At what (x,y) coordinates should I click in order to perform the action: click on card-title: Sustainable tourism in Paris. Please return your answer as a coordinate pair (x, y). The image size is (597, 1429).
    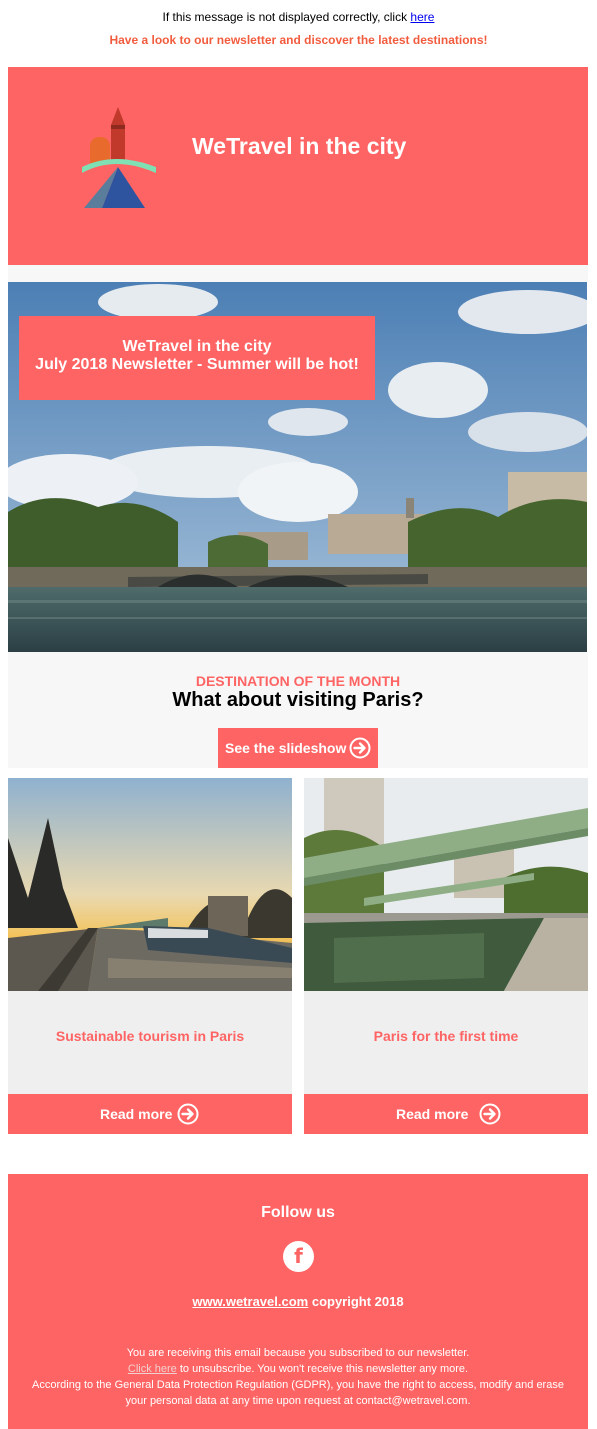
    Looking at the image, I should click on (150, 1036).